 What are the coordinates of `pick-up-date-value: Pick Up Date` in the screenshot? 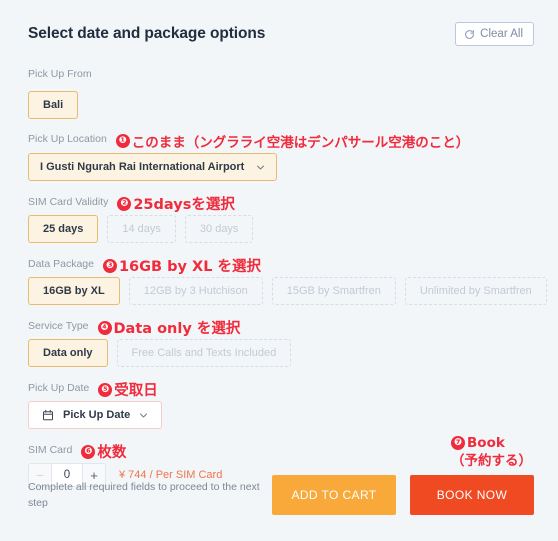 It's located at (97, 415).